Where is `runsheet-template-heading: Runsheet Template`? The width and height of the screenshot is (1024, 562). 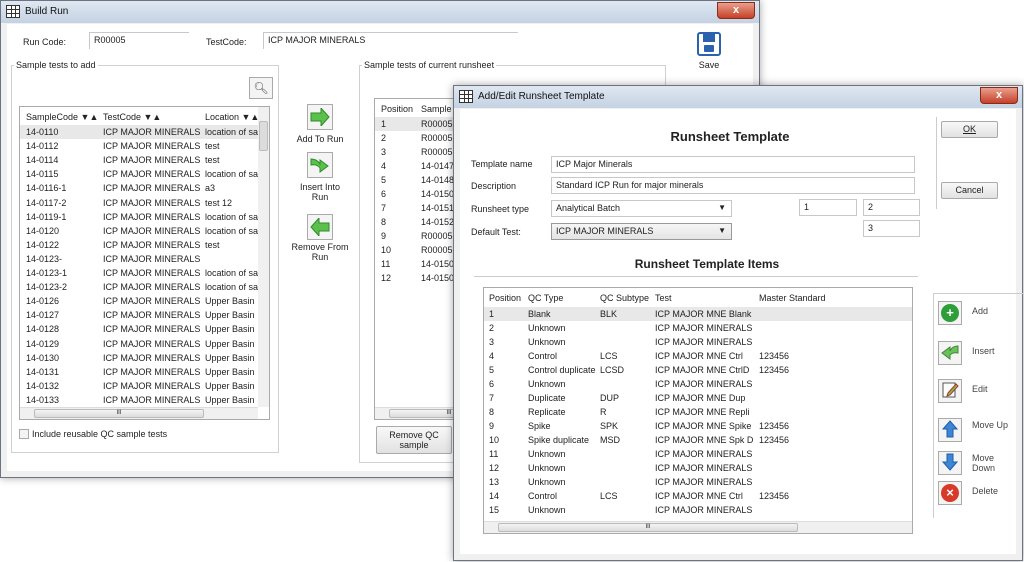 runsheet-template-heading: Runsheet Template is located at coordinates (730, 136).